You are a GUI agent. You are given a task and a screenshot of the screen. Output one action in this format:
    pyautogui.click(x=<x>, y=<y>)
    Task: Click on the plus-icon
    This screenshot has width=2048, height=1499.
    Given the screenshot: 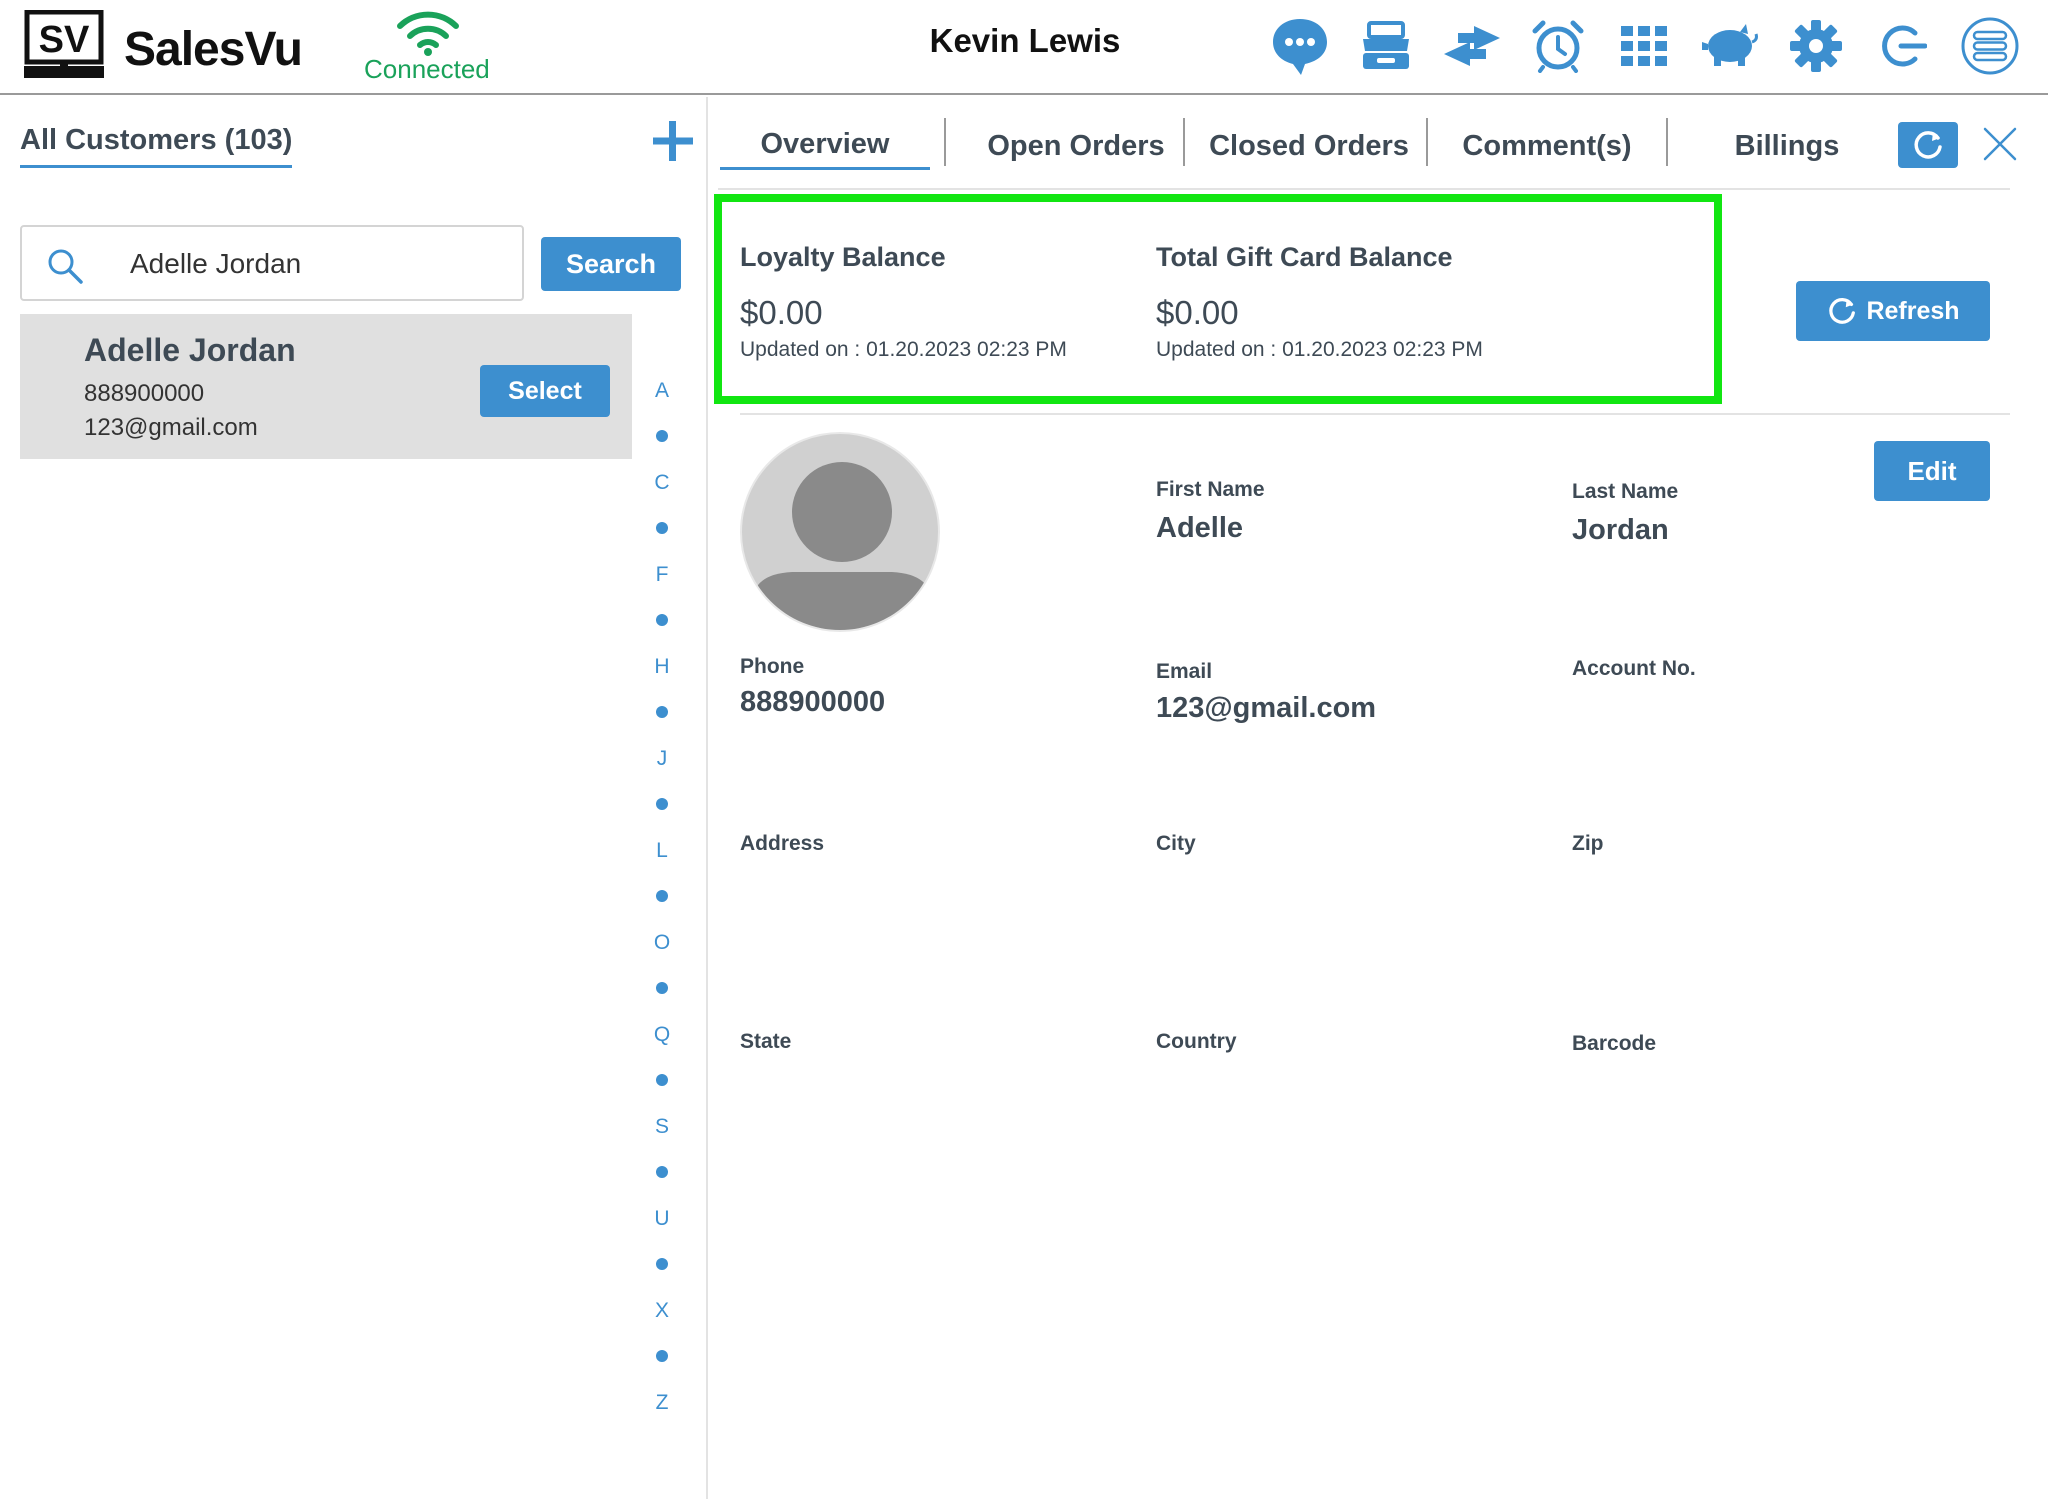 What is the action you would take?
    pyautogui.click(x=673, y=141)
    